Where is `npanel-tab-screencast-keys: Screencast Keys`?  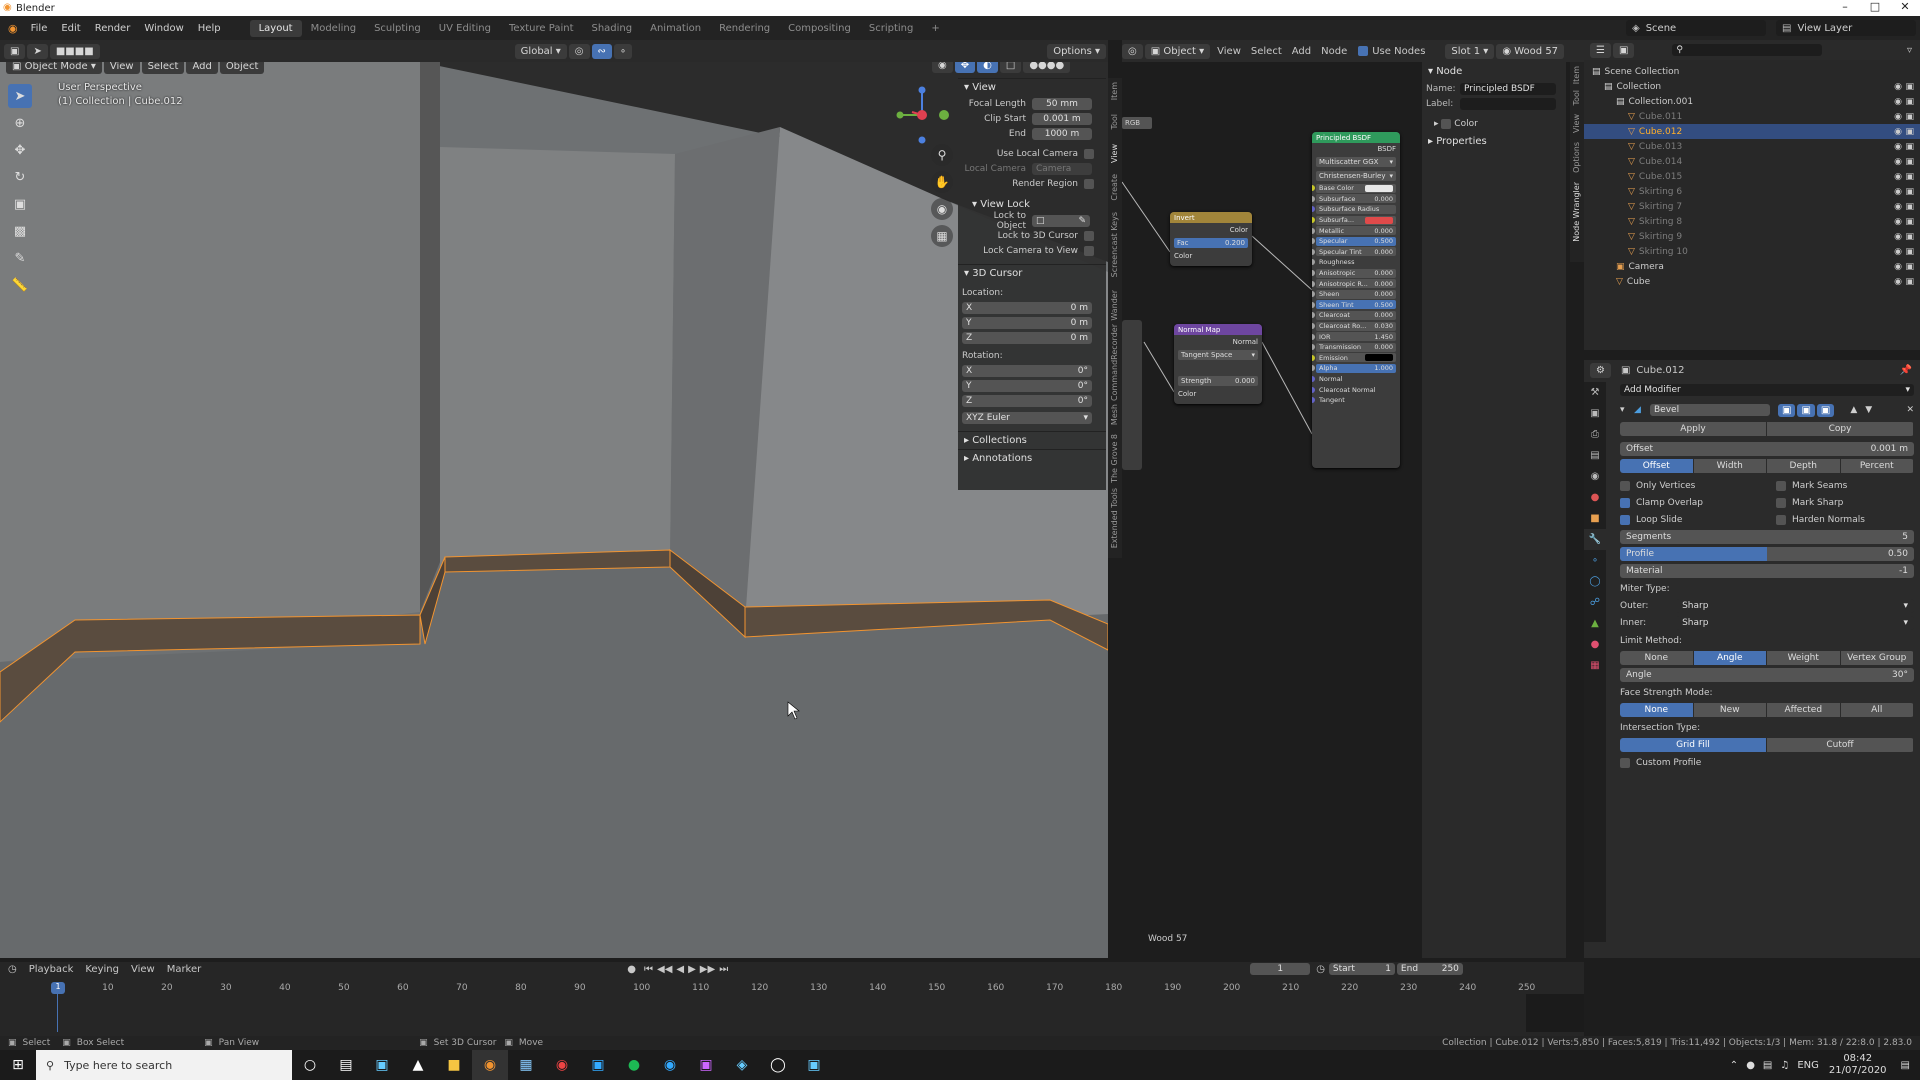 npanel-tab-screencast-keys: Screencast Keys is located at coordinates (1114, 244).